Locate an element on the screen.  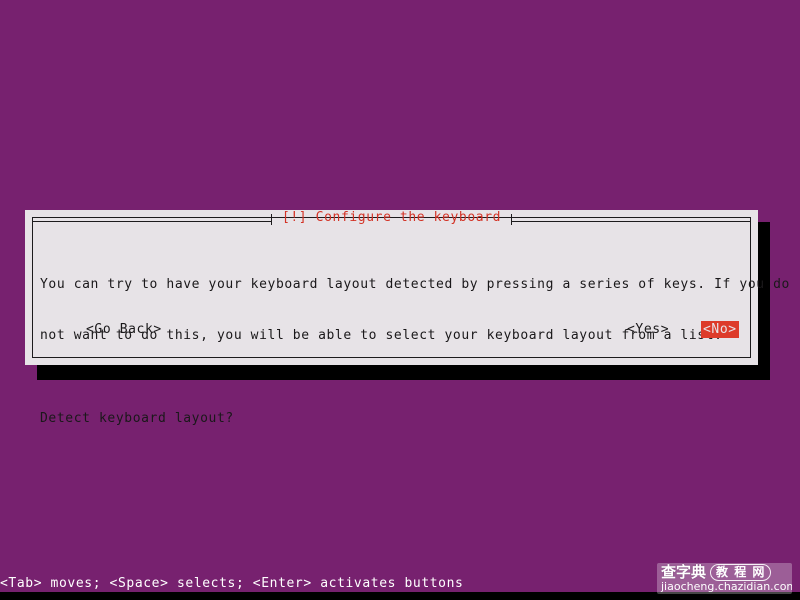
watermark-url: jiaocheng.chazidian.com is located at coordinates (726, 586).